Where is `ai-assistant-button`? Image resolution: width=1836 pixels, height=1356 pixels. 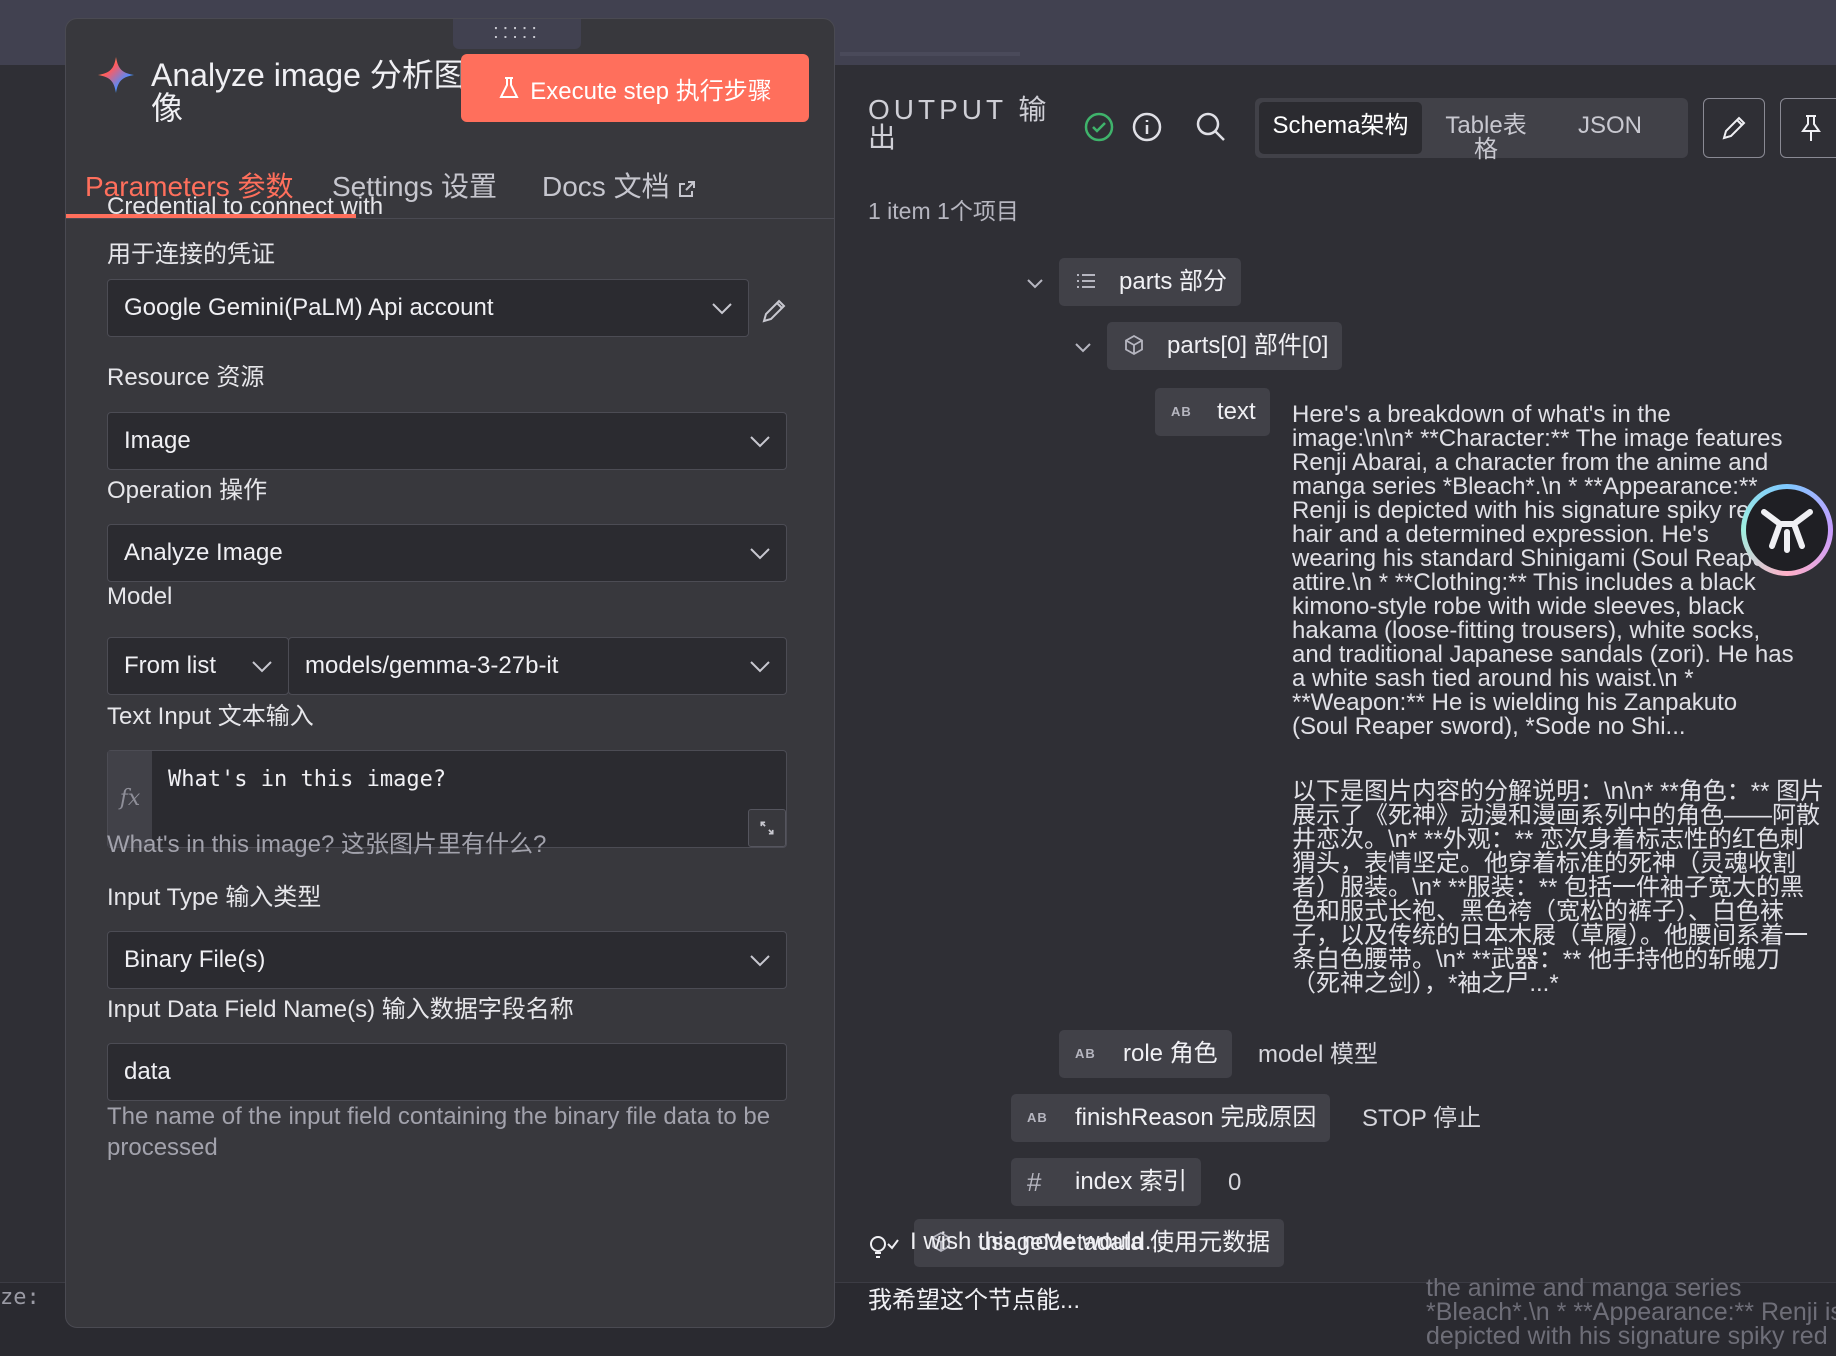 ai-assistant-button is located at coordinates (1787, 530).